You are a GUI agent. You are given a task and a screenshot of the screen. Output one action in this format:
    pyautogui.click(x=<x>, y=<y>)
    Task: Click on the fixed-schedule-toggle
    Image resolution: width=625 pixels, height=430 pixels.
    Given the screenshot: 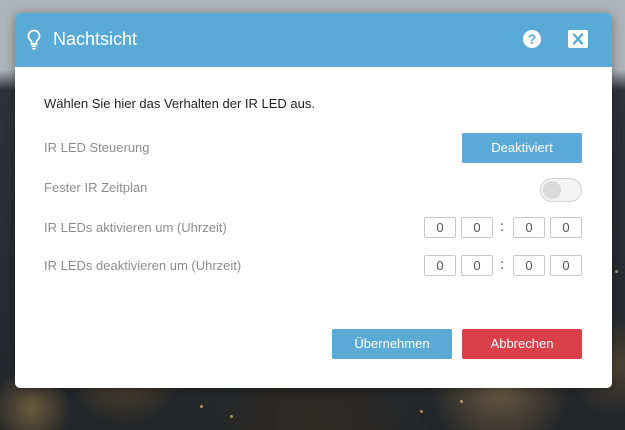 What is the action you would take?
    pyautogui.click(x=561, y=190)
    